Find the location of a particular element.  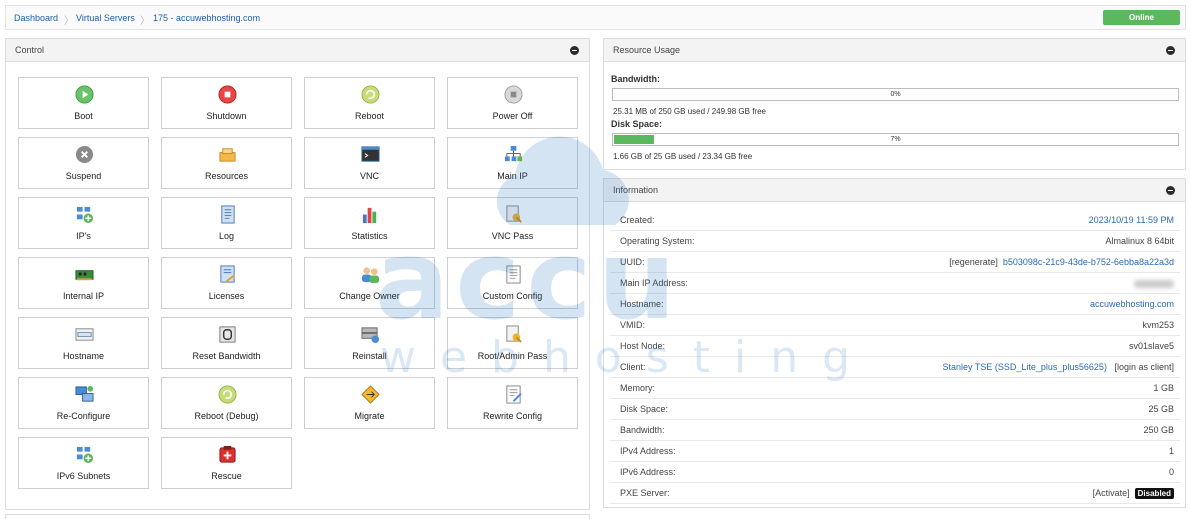

bandwidth-detail: 25.31 MB of 250 GB used / 249.98 GB free is located at coordinates (689, 111).